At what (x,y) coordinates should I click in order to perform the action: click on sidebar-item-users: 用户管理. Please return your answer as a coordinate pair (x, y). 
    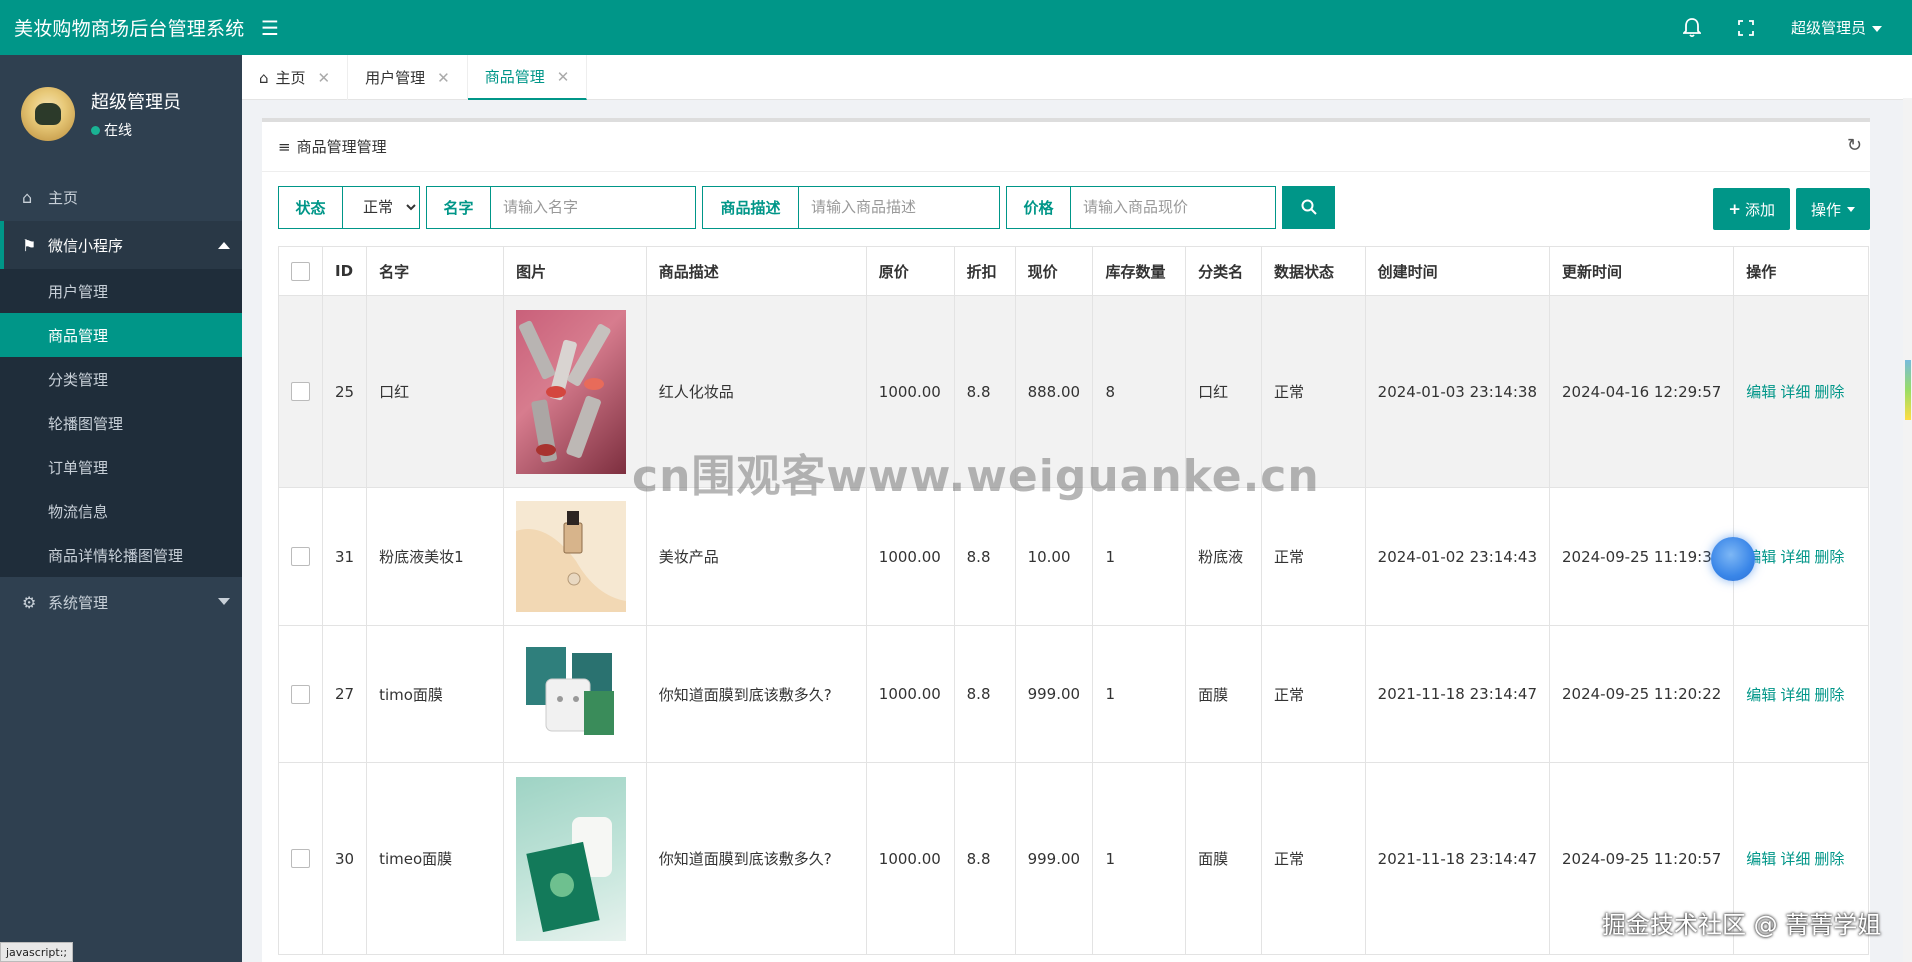
    Looking at the image, I should click on (121, 291).